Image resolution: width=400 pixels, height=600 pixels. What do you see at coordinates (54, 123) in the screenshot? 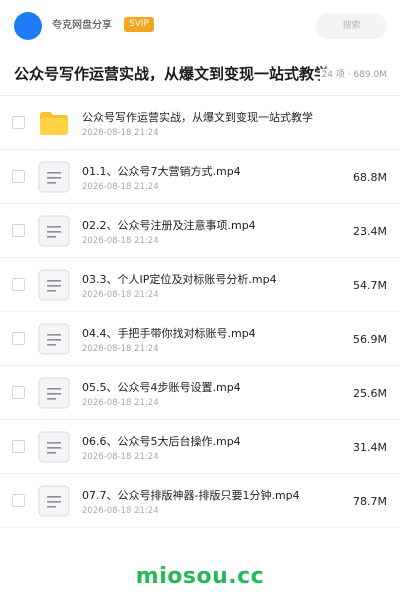
I see `folder-icon` at bounding box center [54, 123].